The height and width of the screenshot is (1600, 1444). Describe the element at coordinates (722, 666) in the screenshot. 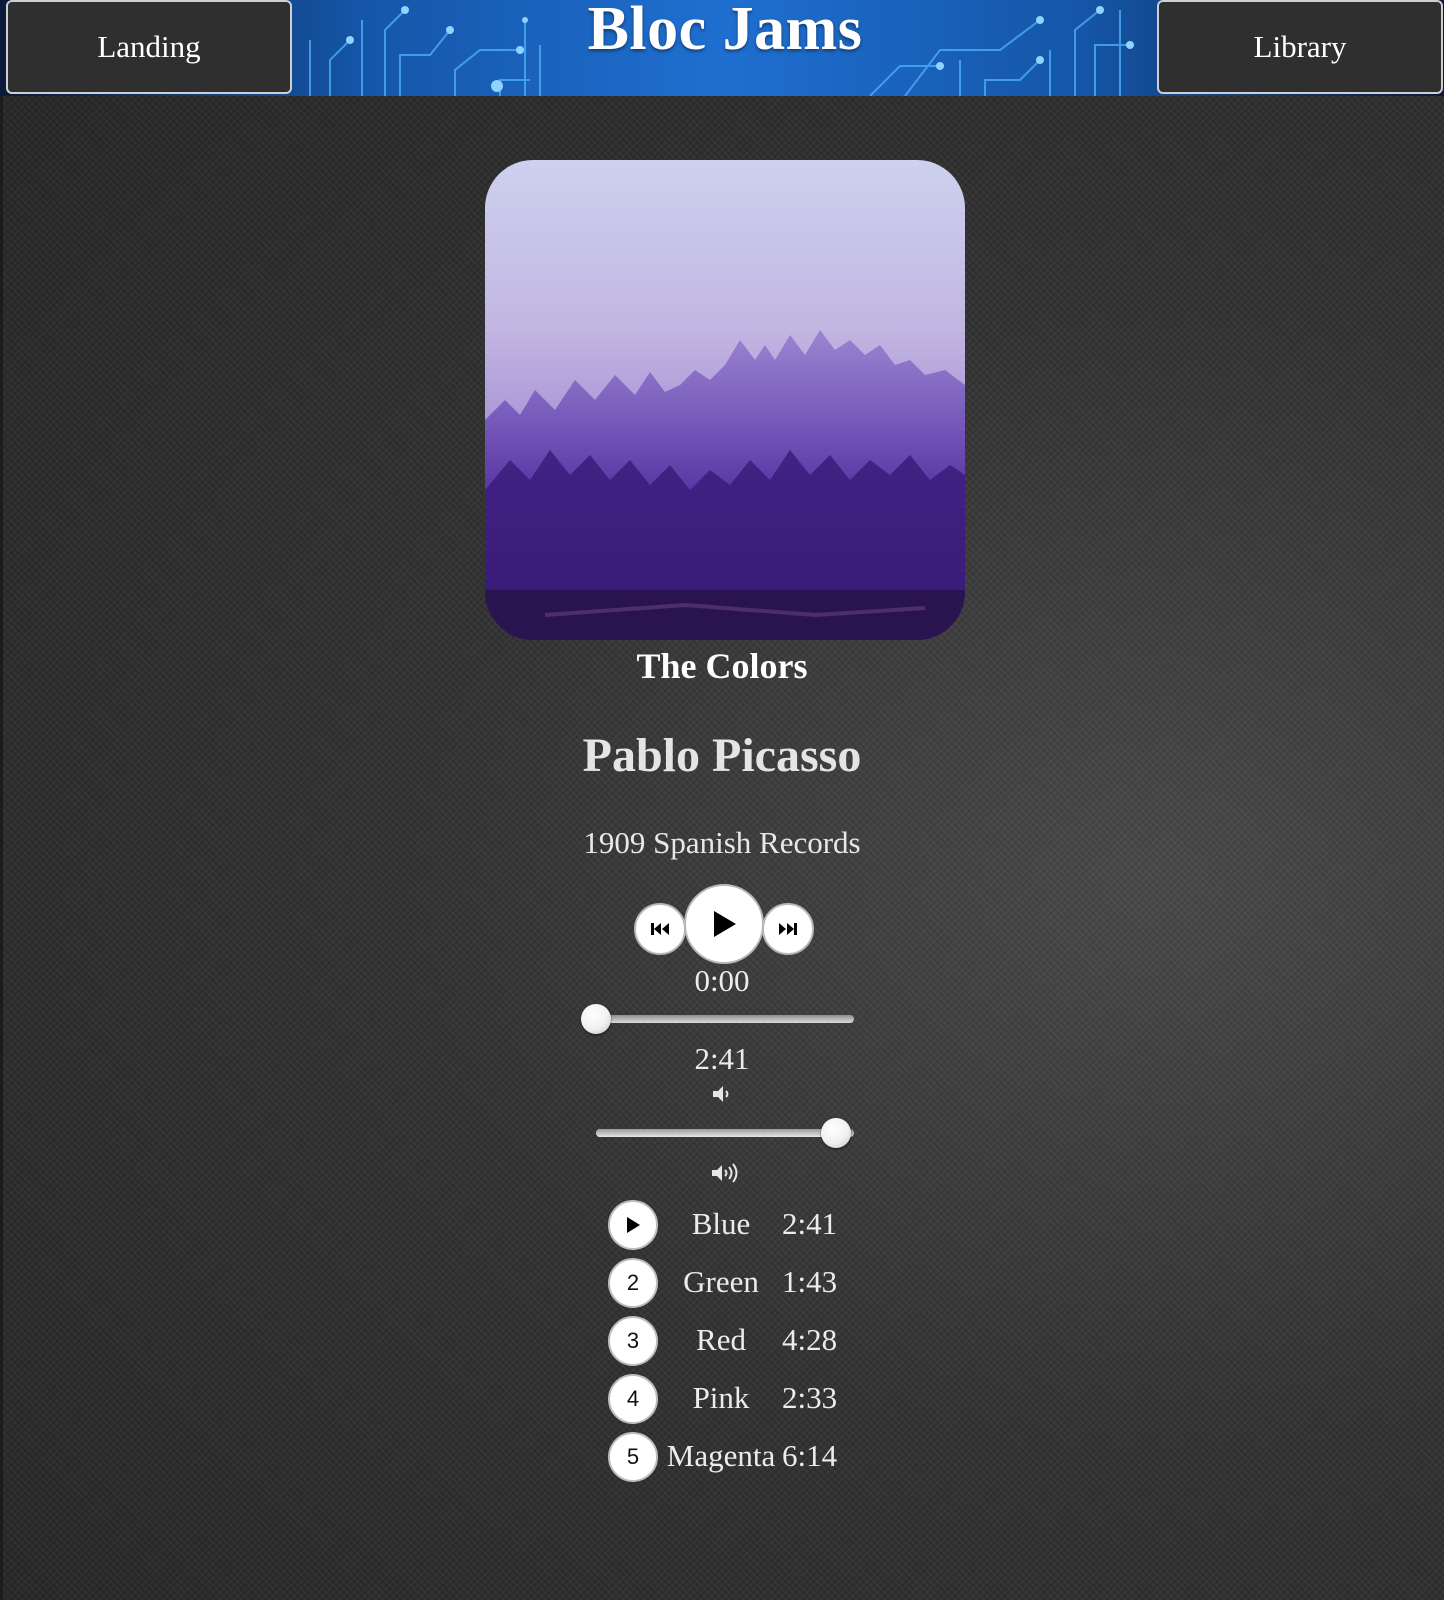

I see `album-title: The Colors` at that location.